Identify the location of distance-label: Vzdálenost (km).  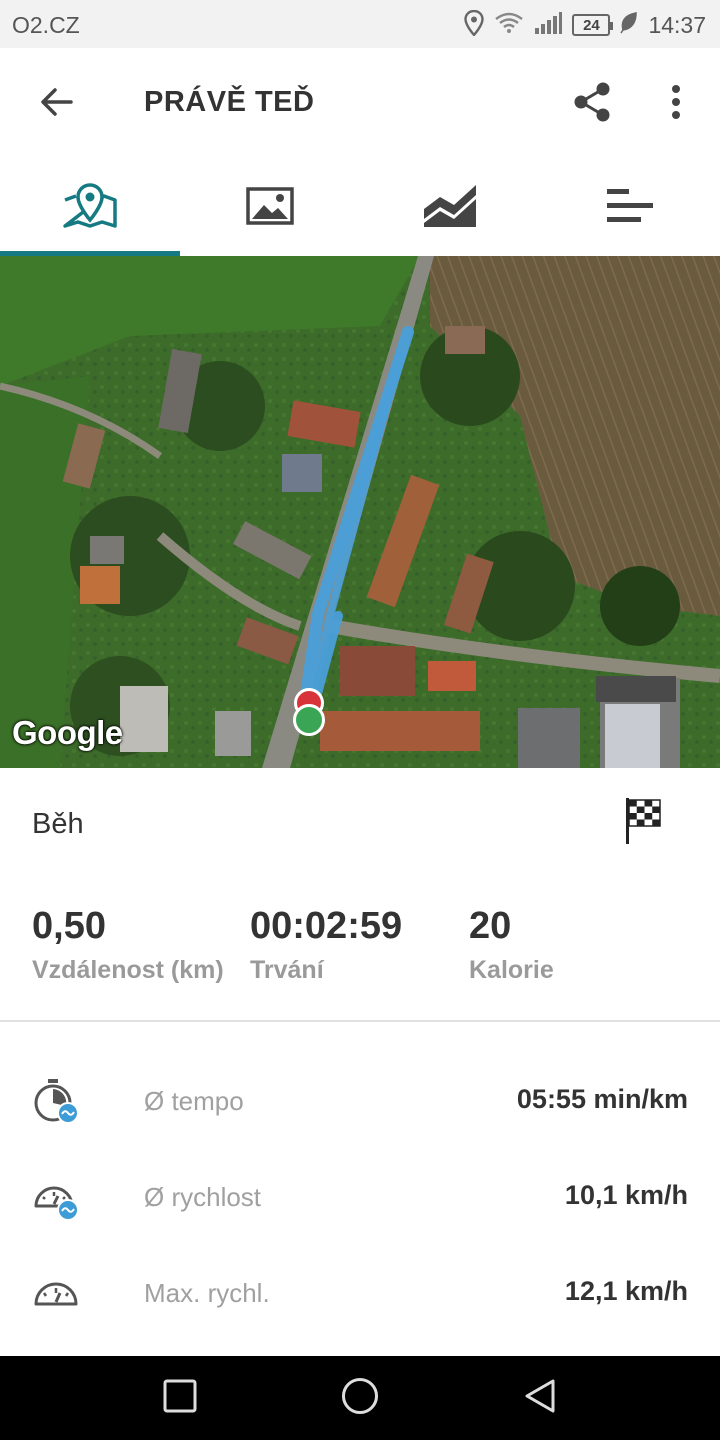
(128, 970).